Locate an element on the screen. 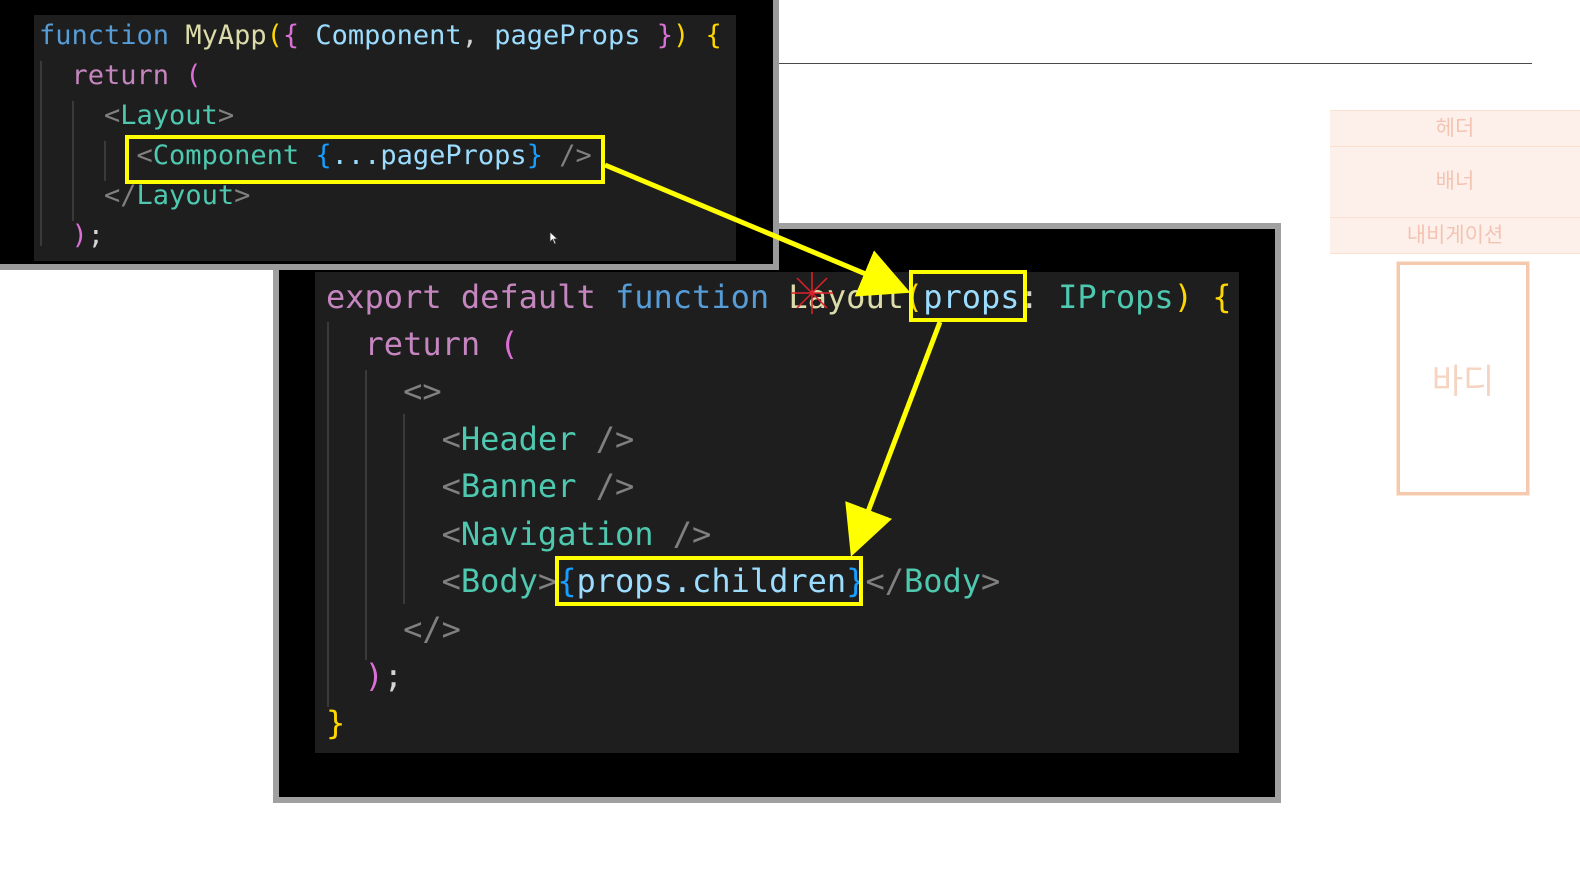  flow-arrows is located at coordinates (773, 359).